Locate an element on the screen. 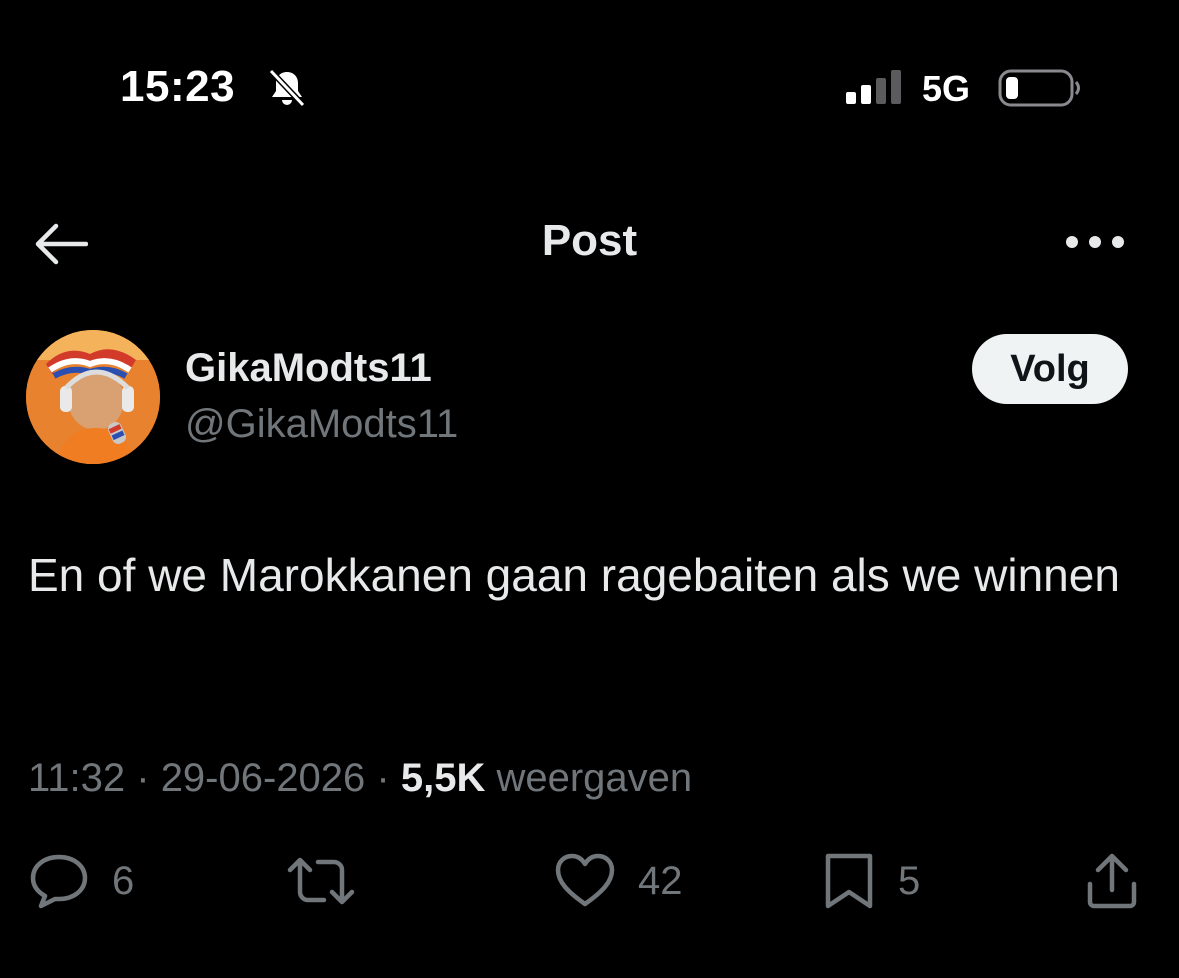 This screenshot has width=1179, height=978. bookmark-icon is located at coordinates (849, 881).